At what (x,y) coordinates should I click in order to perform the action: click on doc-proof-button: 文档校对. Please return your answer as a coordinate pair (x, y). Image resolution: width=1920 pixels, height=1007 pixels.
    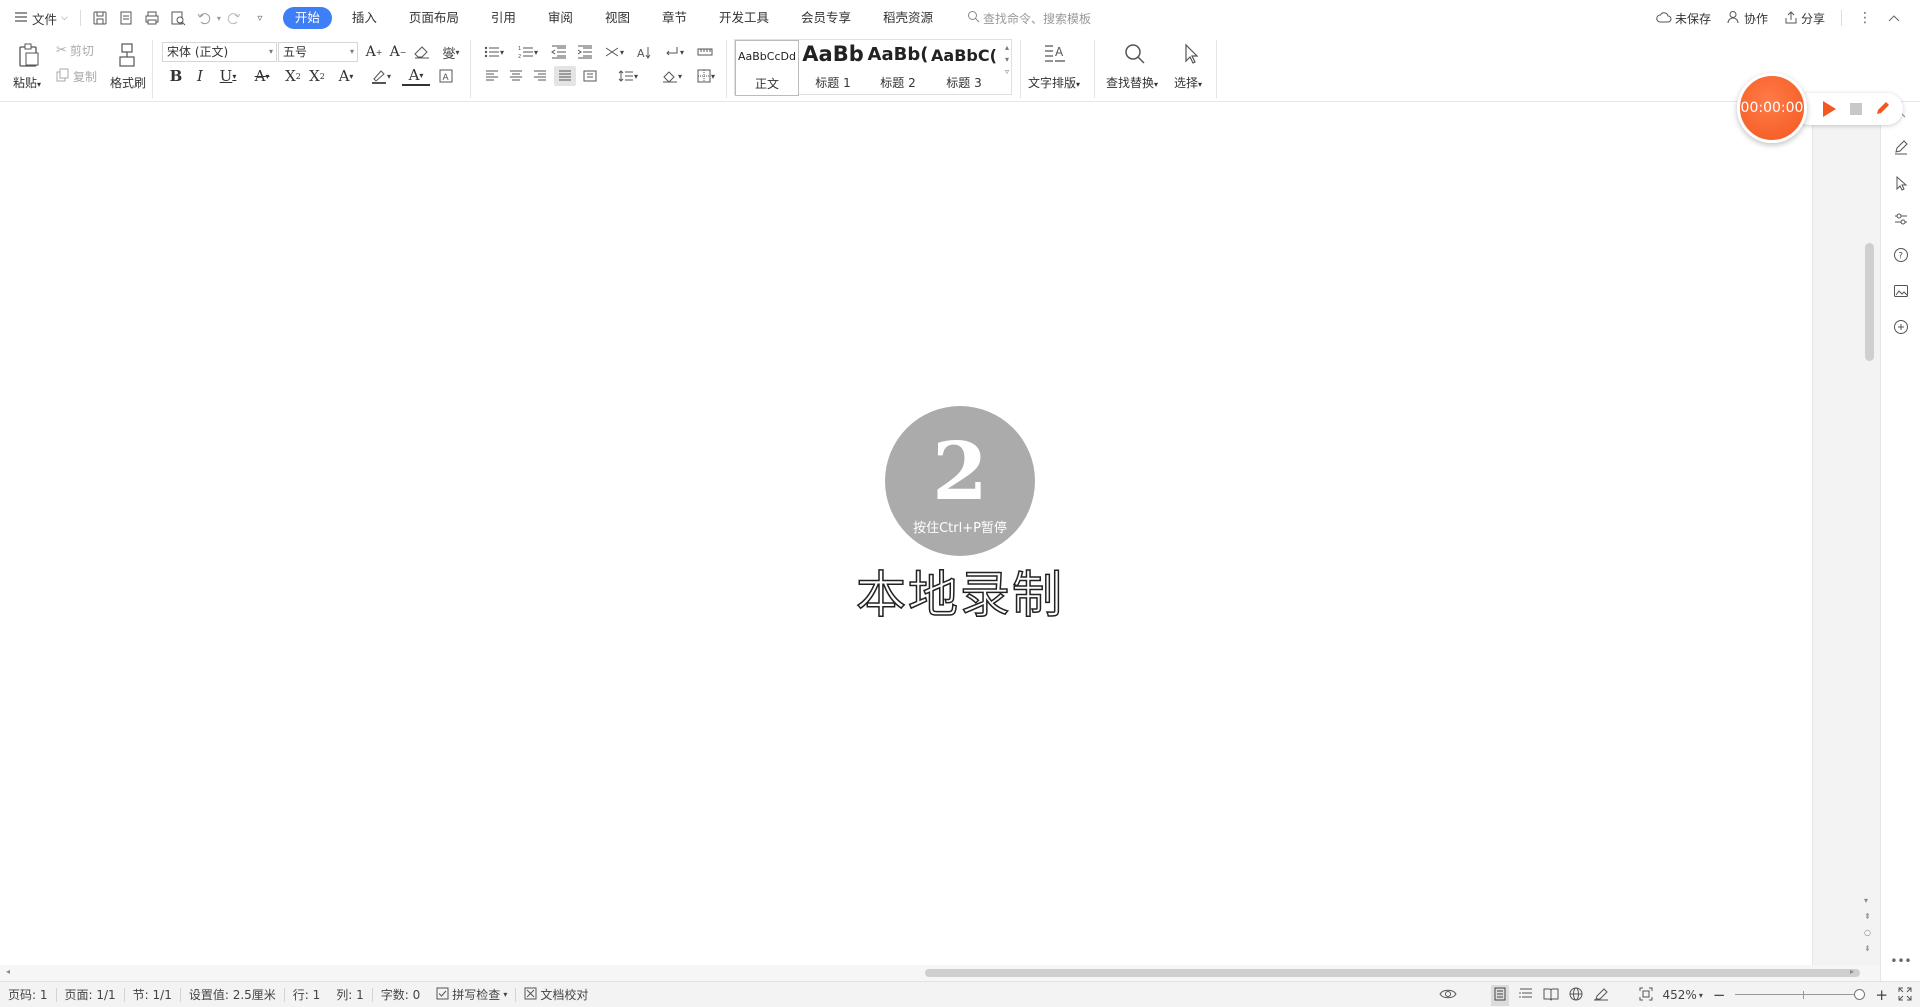
    Looking at the image, I should click on (556, 994).